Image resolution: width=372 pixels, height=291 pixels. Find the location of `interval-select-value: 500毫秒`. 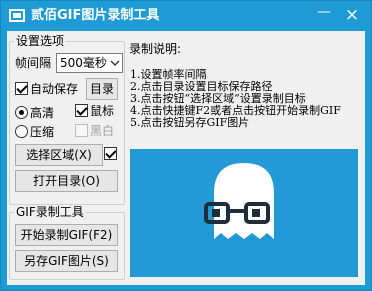

interval-select-value: 500毫秒 is located at coordinates (83, 63).